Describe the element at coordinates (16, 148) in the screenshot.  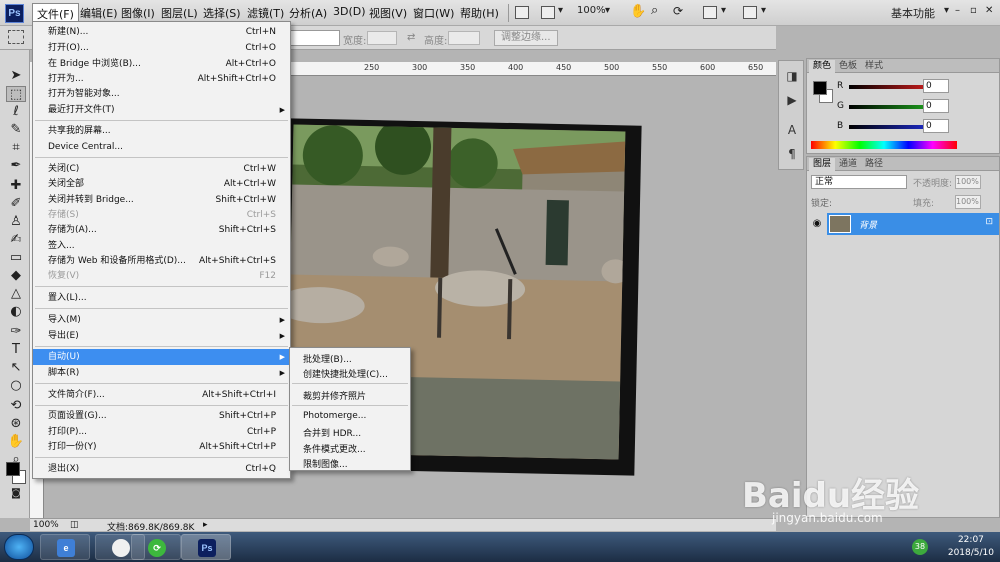
I see `crop-tool-icon: ⌗` at that location.